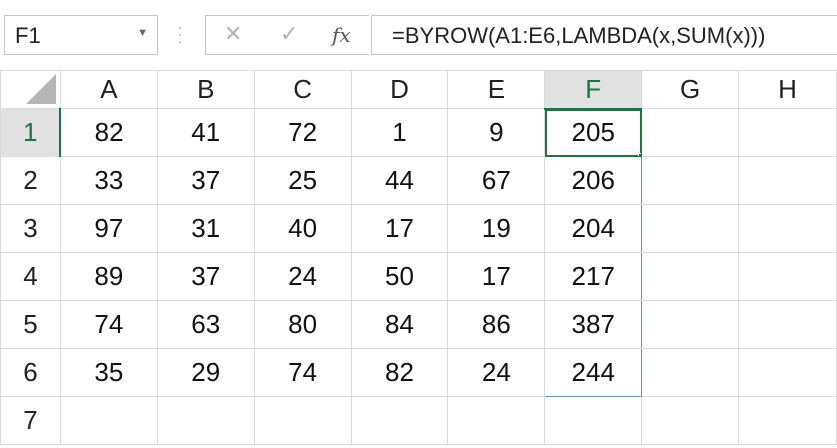  Describe the element at coordinates (81, 35) in the screenshot. I see `name-box: F1 ▼` at that location.